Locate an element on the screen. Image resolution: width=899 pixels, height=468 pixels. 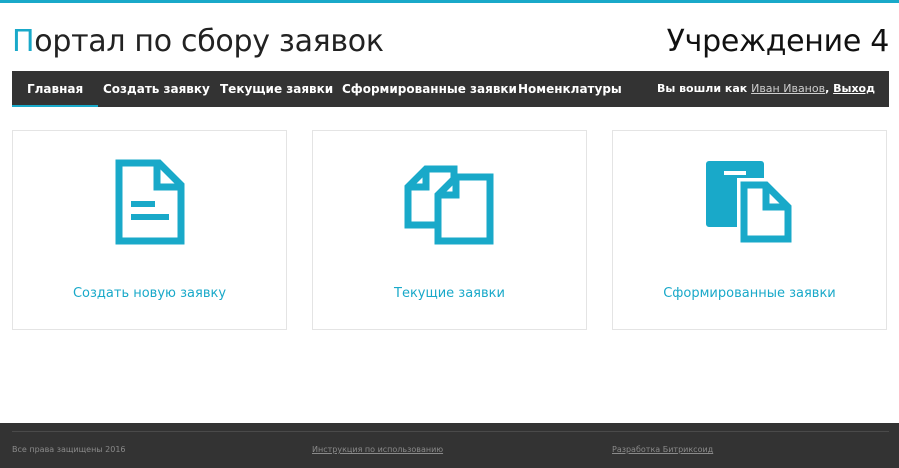
logout-link: Выход is located at coordinates (854, 88).